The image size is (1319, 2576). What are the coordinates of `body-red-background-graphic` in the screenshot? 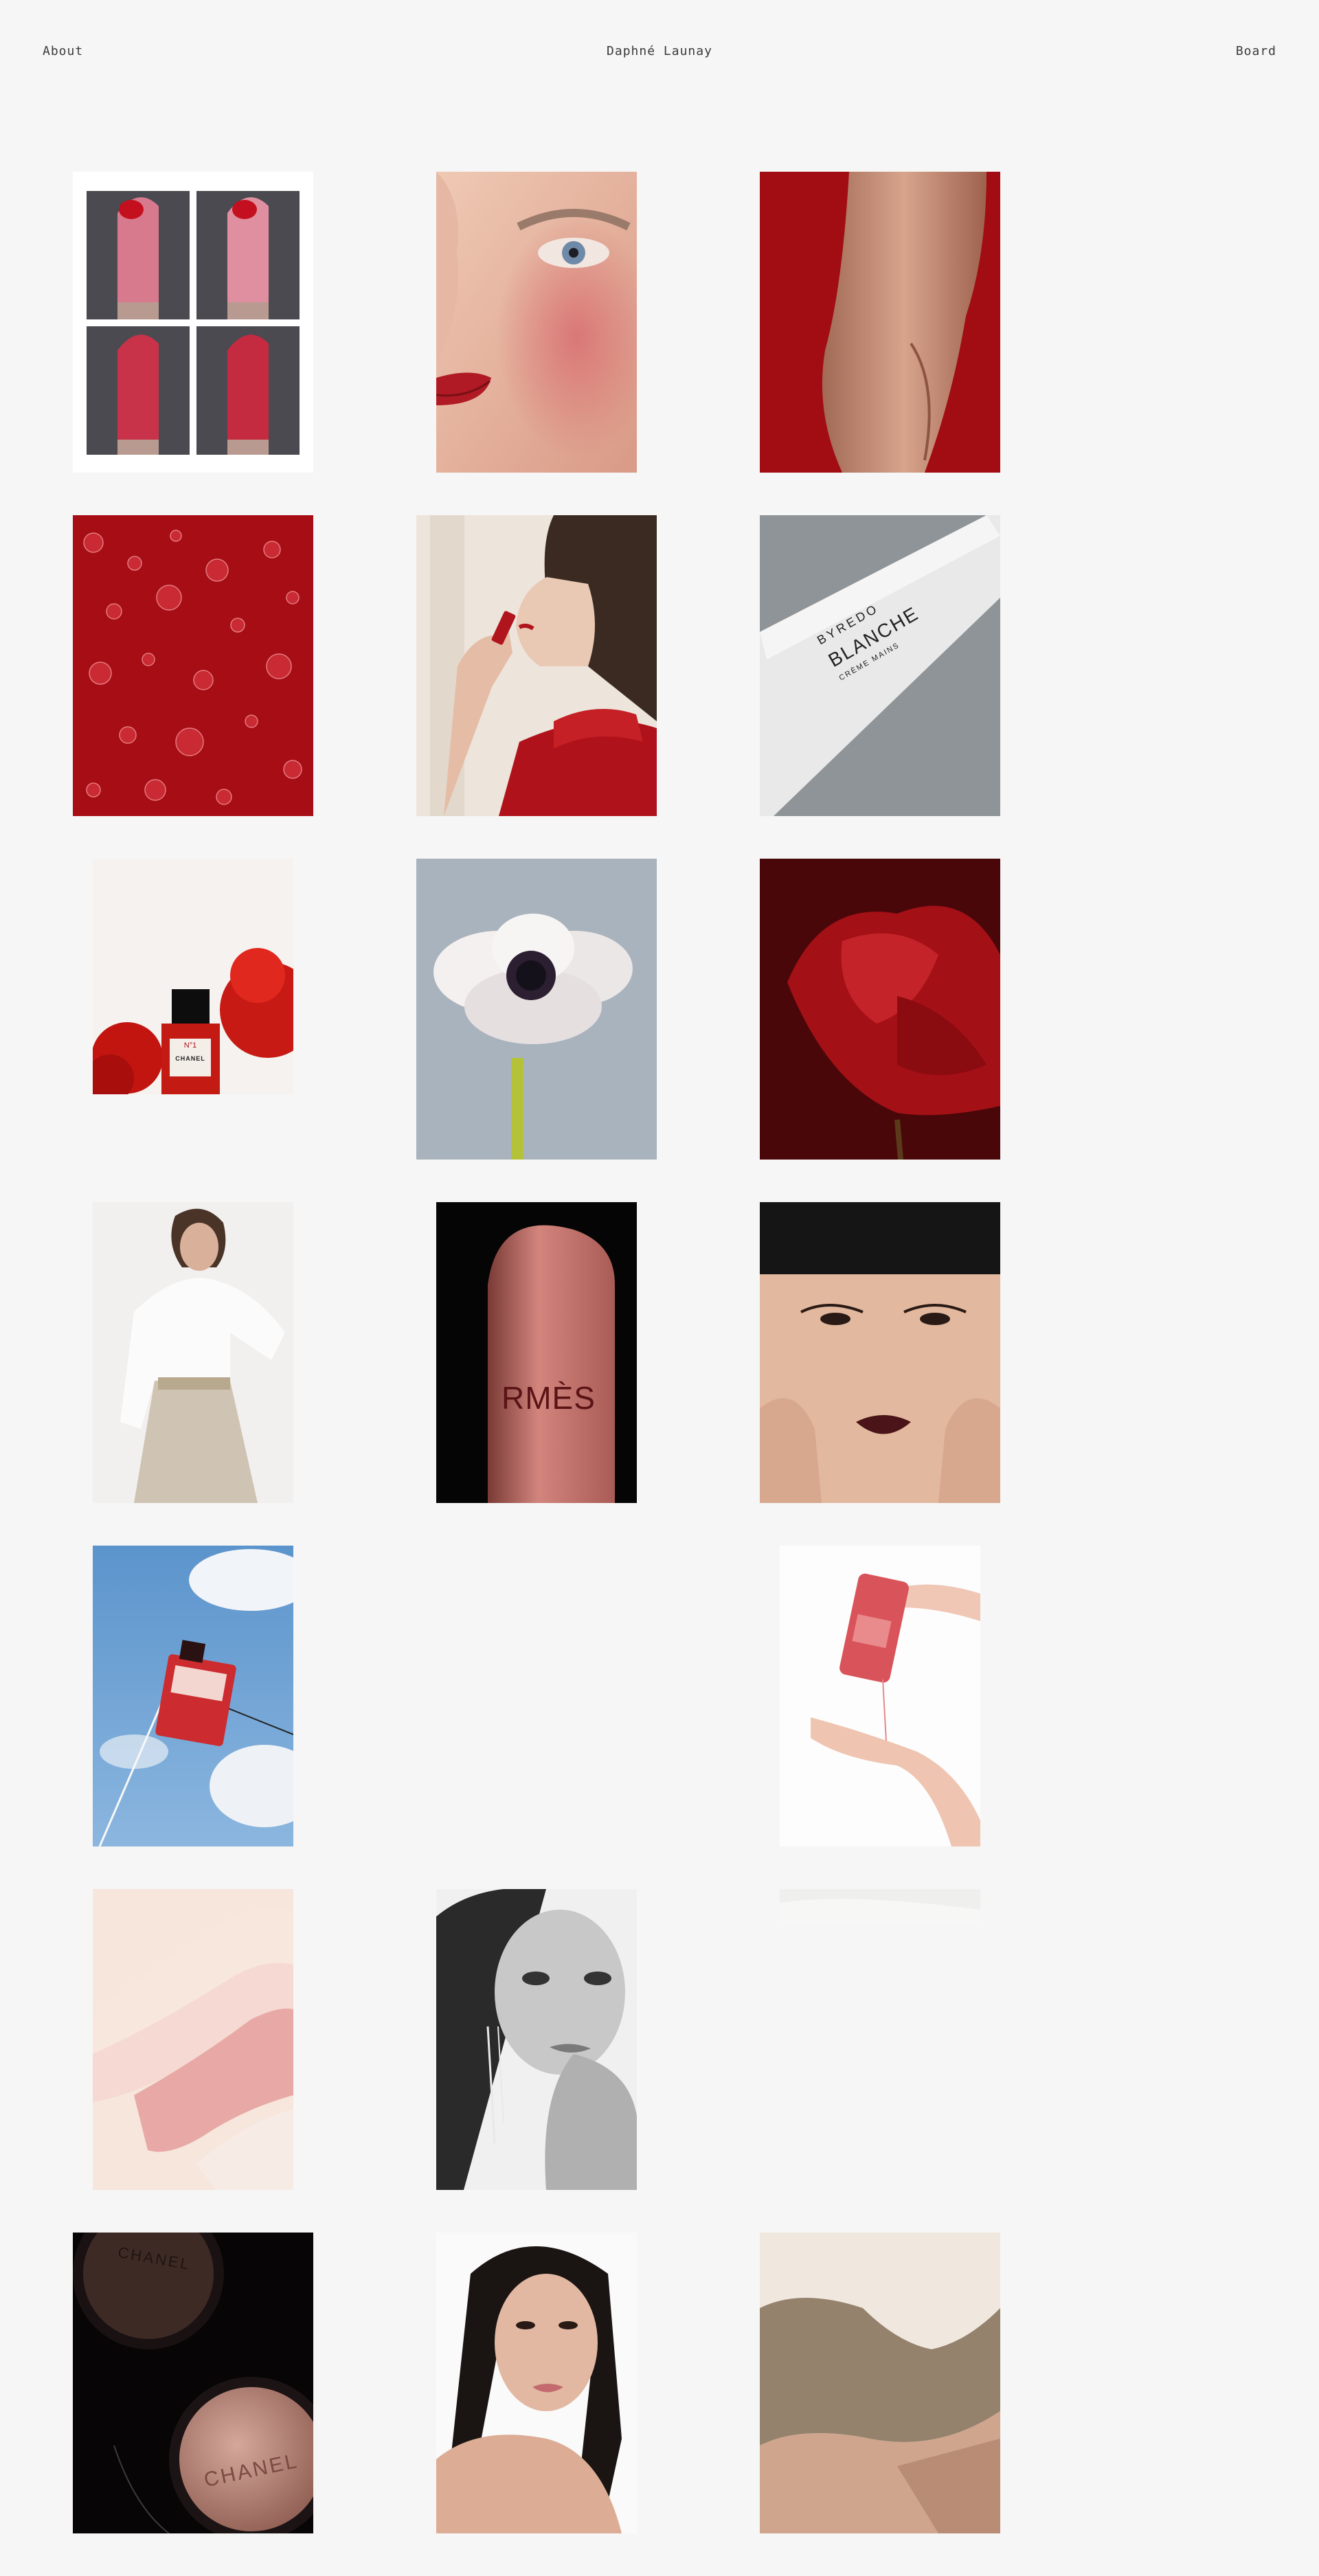 It's located at (880, 322).